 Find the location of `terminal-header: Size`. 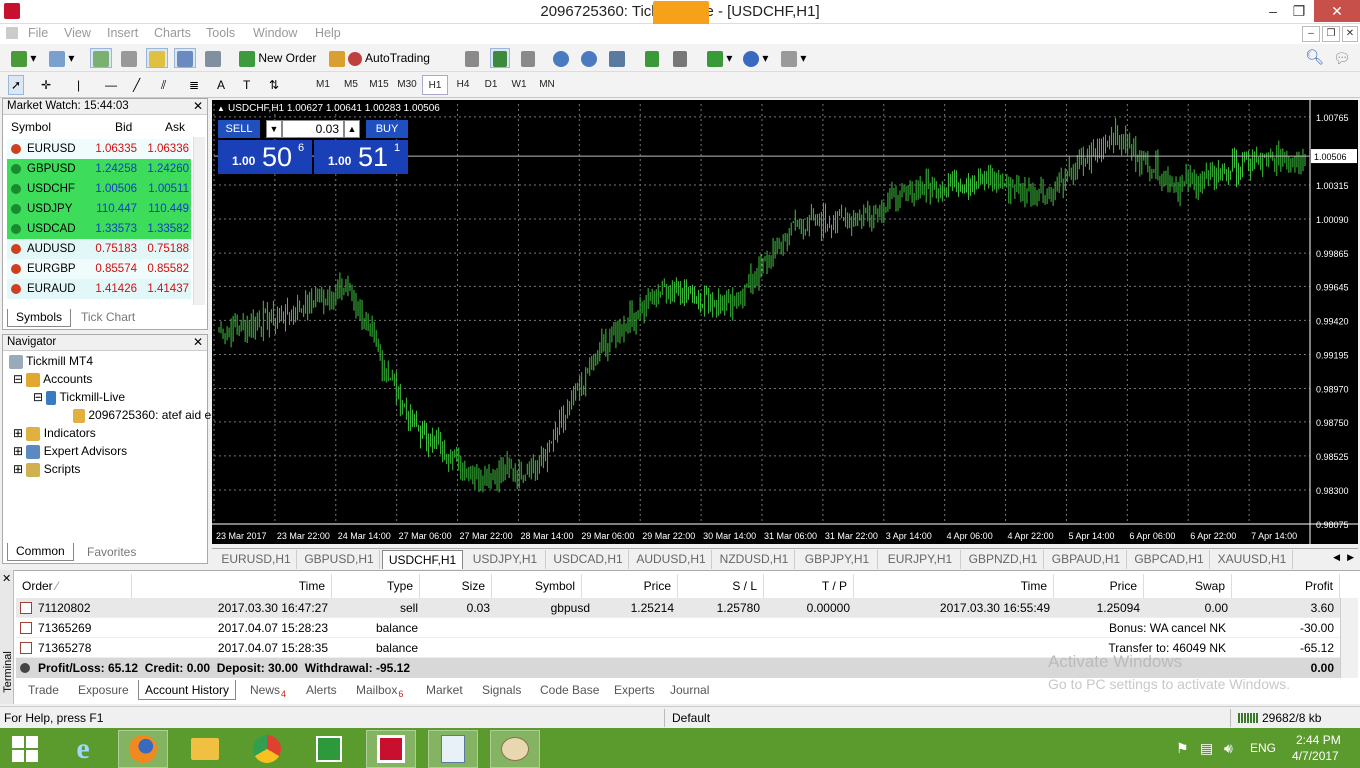

terminal-header: Size is located at coordinates (456, 586).